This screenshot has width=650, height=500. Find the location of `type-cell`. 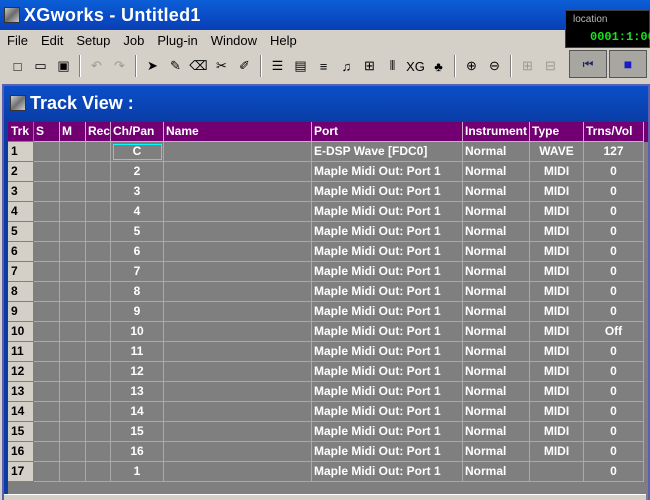

type-cell is located at coordinates (557, 472).